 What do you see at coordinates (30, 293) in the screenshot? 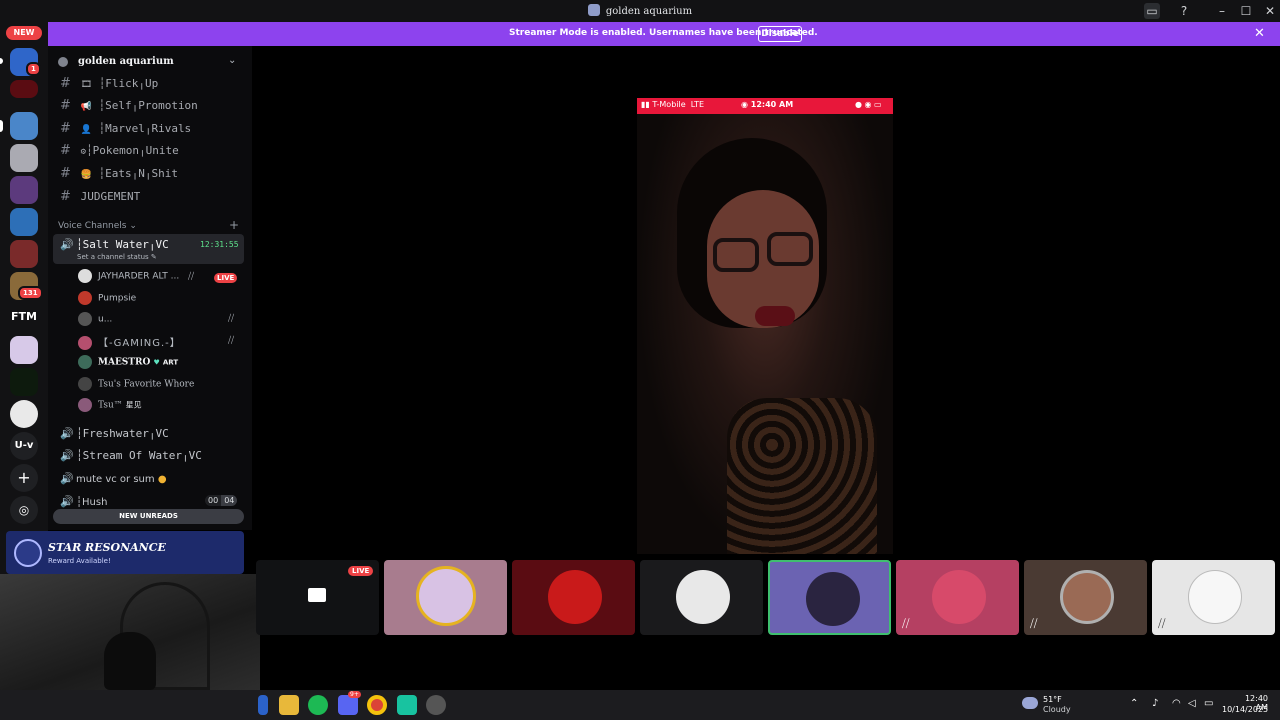
I see `unread-count-badge: 131` at bounding box center [30, 293].